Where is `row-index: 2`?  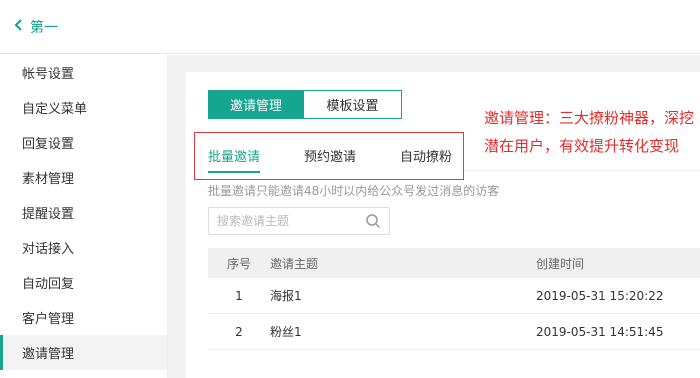 row-index: 2 is located at coordinates (239, 331).